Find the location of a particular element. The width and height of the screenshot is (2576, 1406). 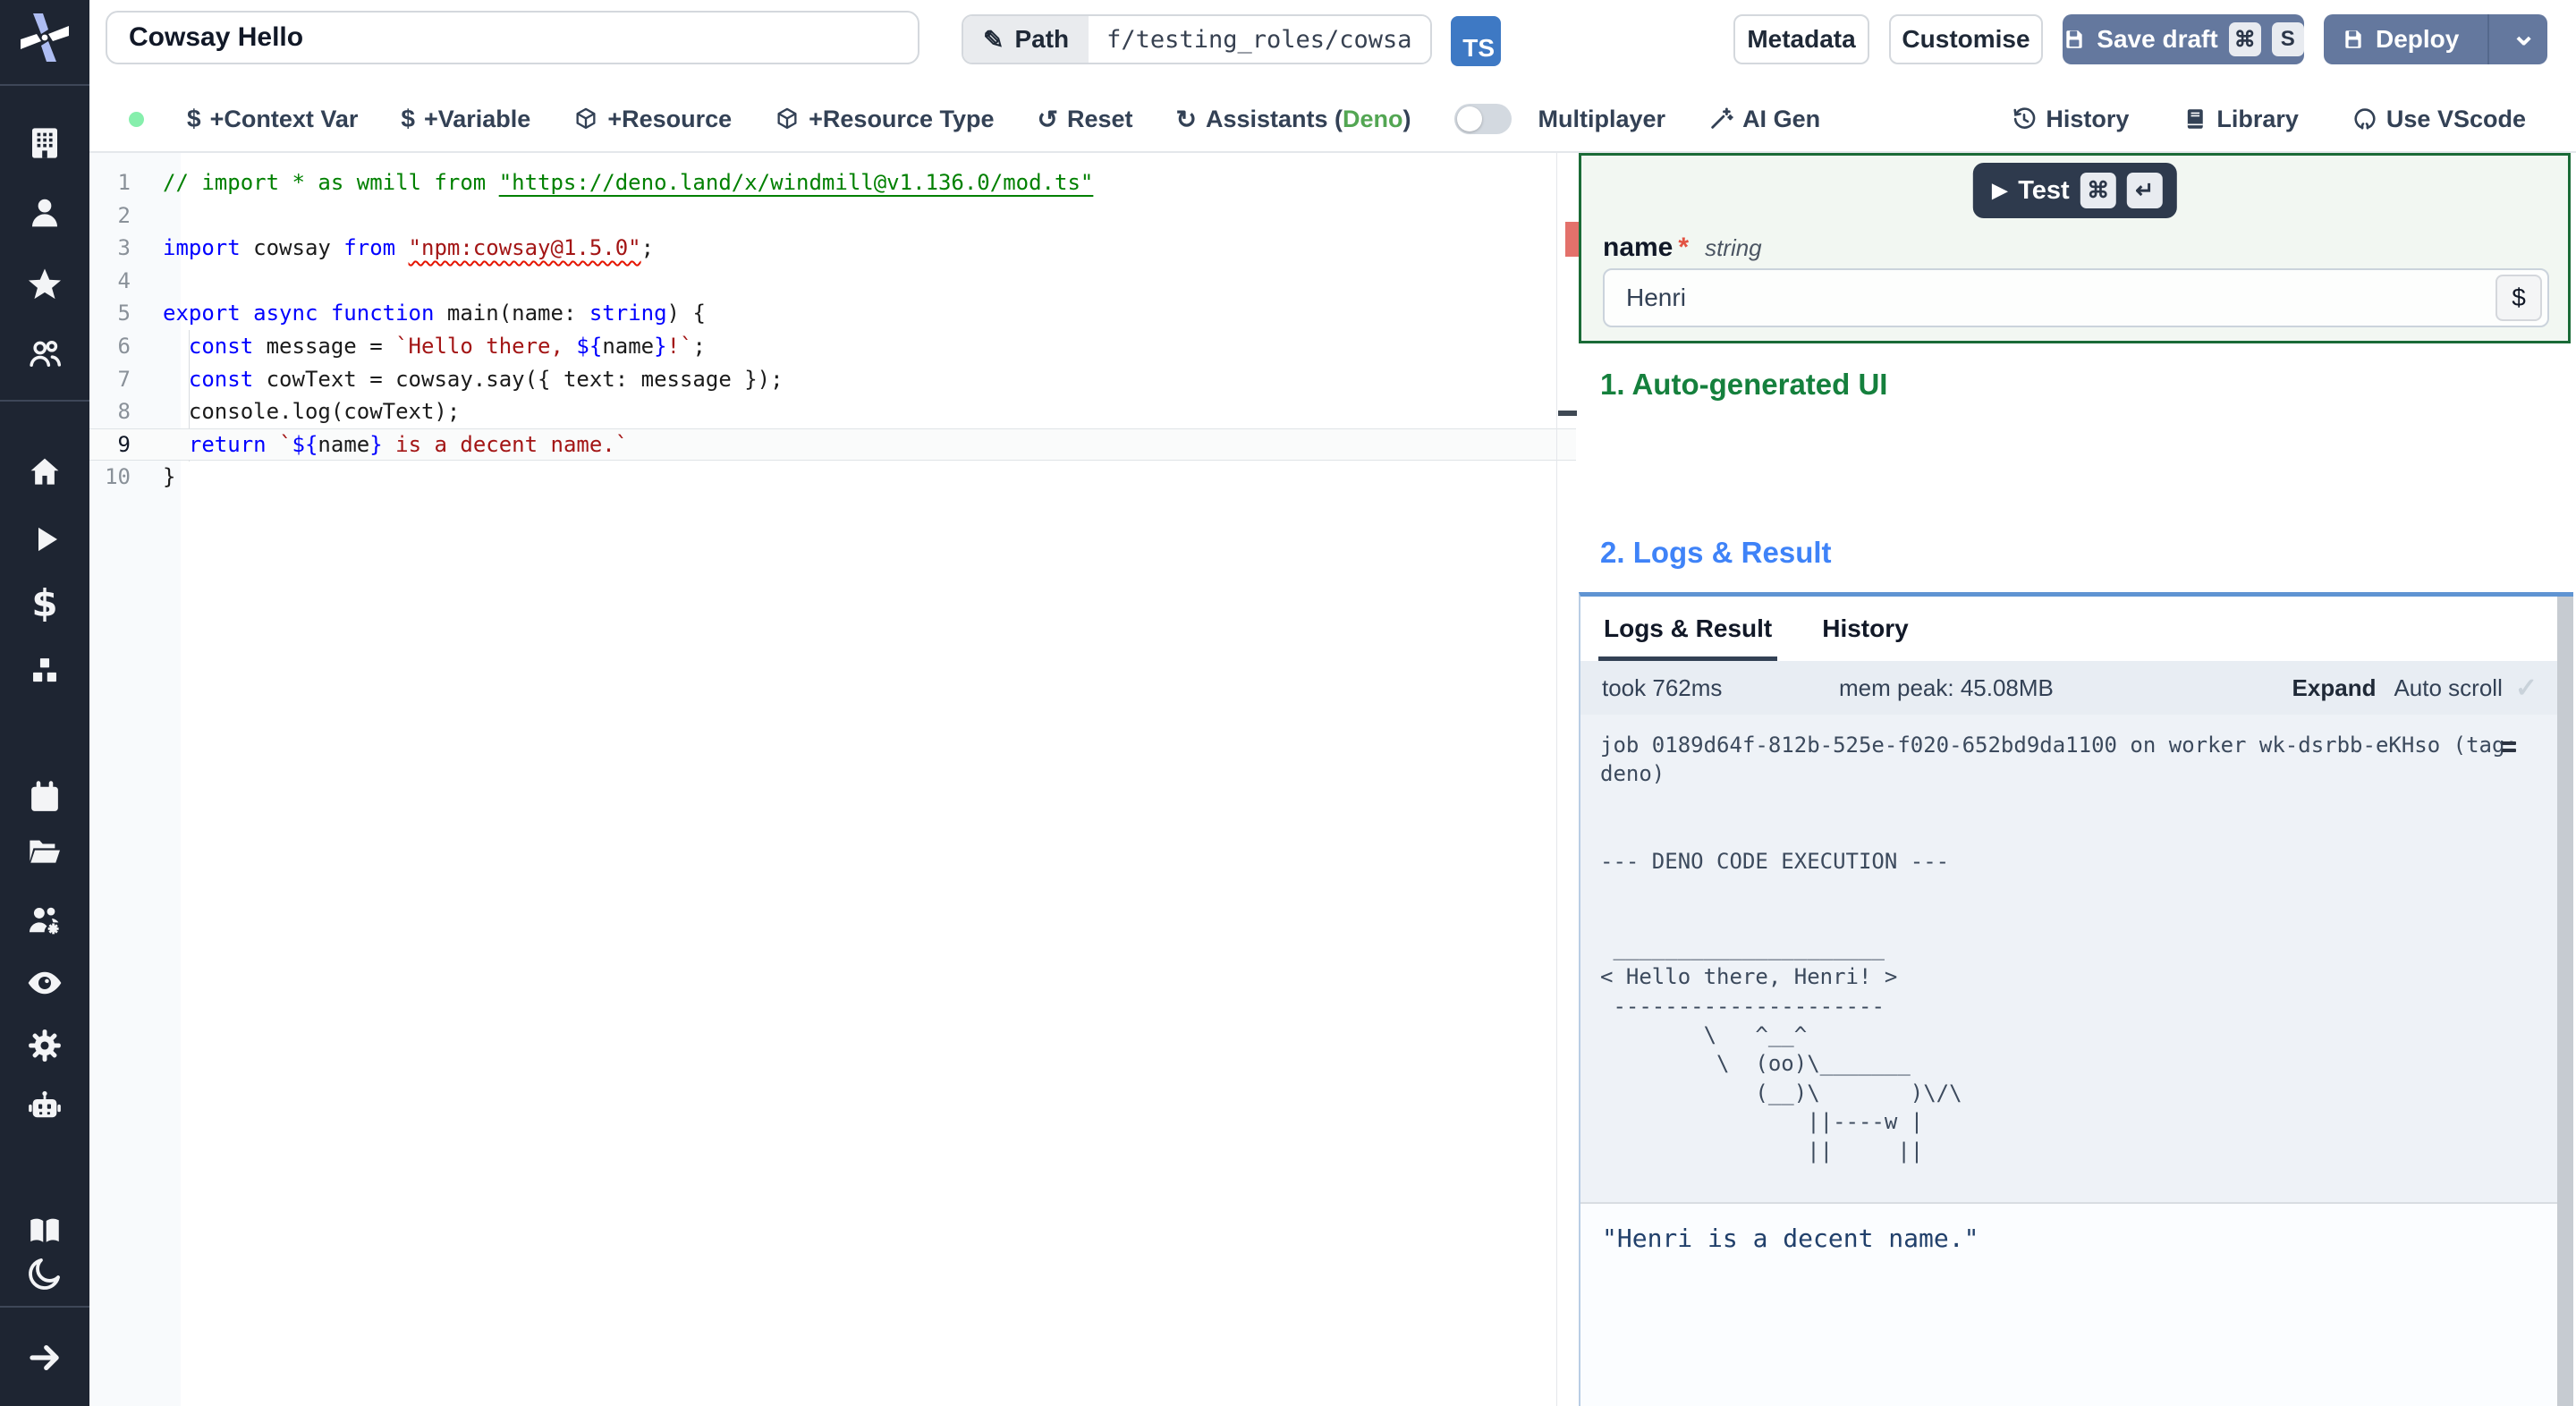

code-text: import cowsay from "npm:cowsay@1.5.0"; is located at coordinates (409, 248).